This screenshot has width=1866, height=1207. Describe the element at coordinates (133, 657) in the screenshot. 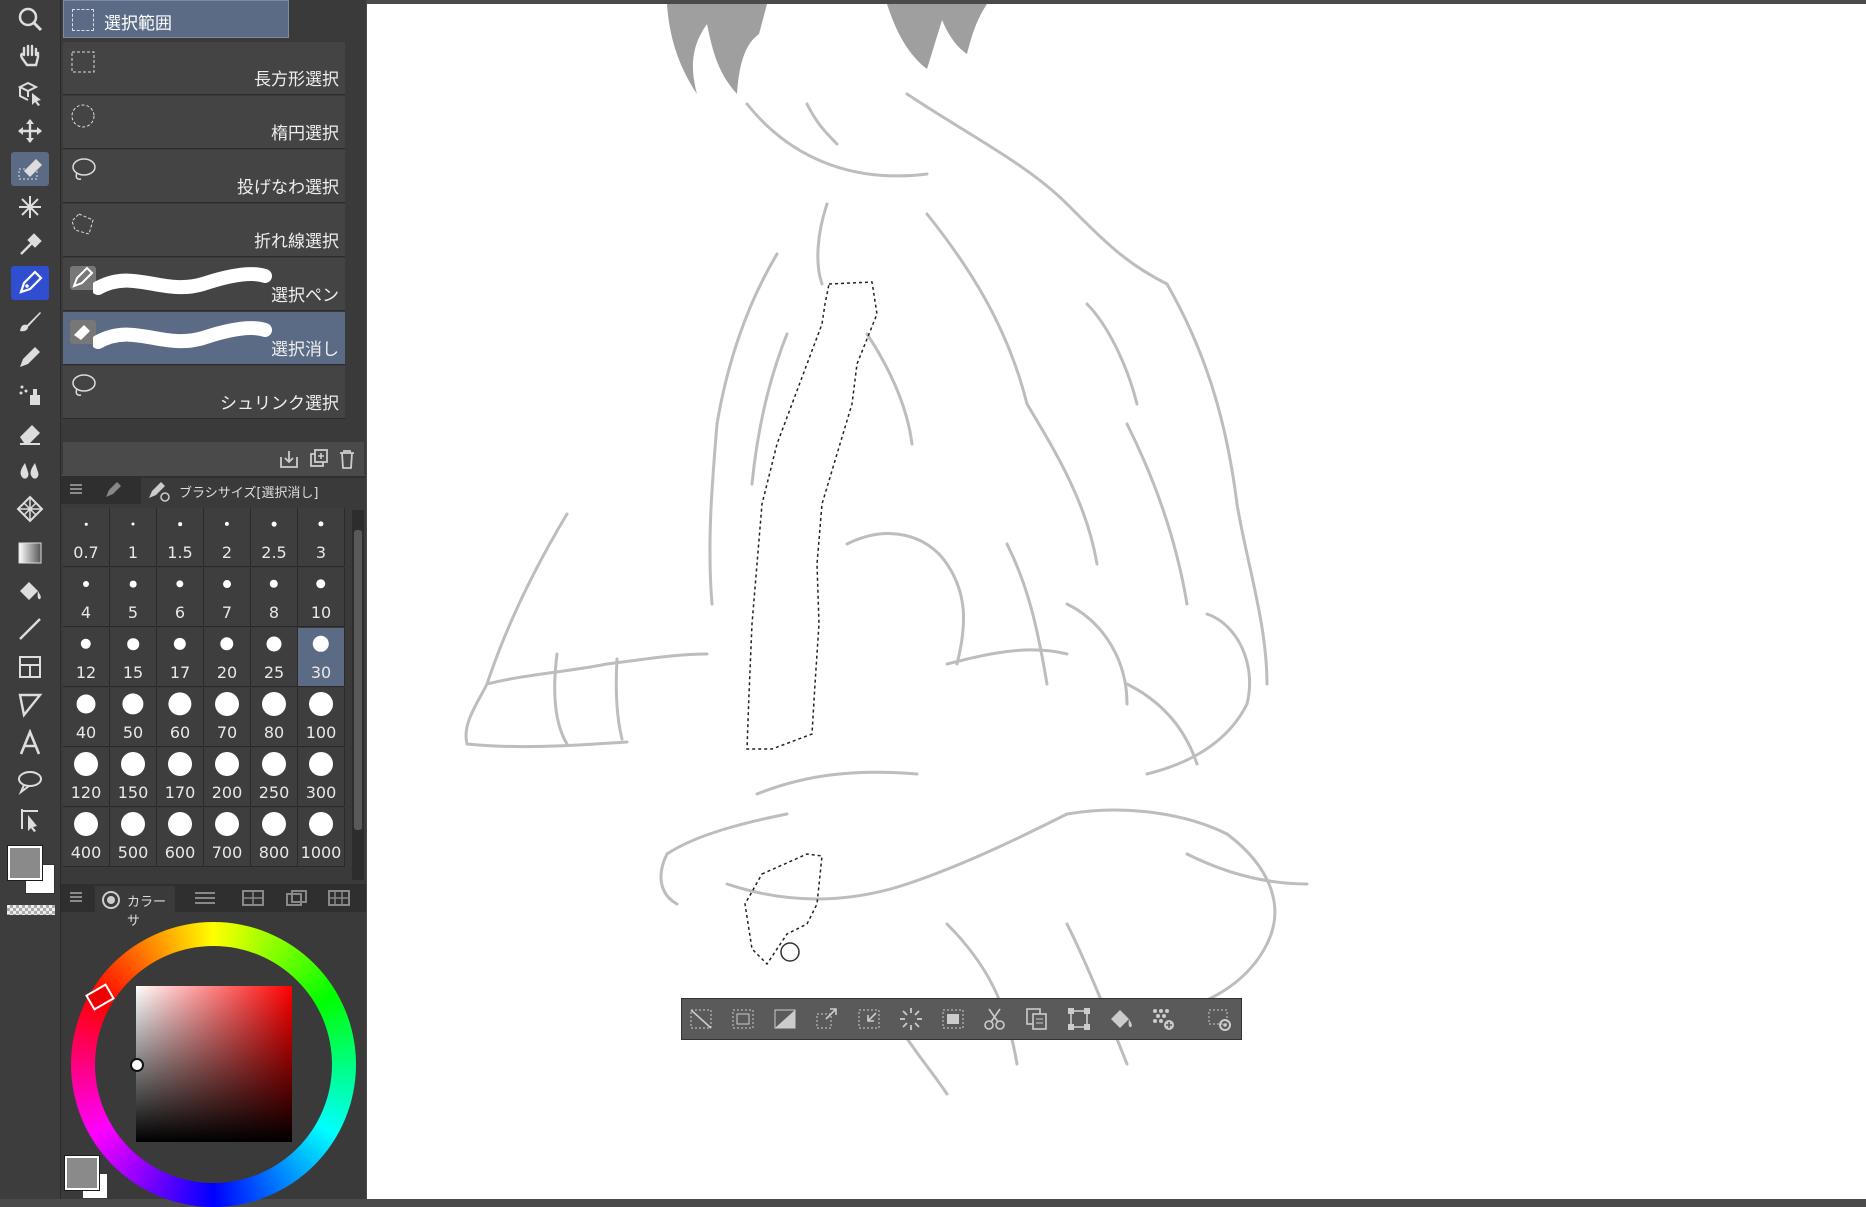

I see `brush-size-cell: 15` at that location.